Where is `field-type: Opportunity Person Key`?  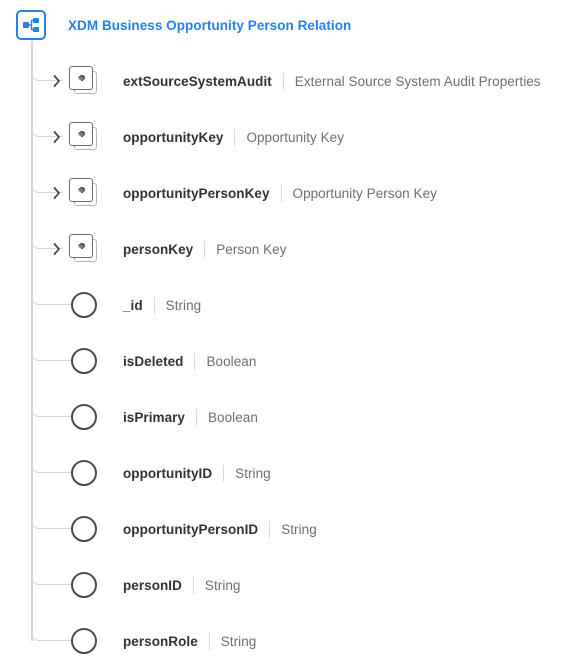 field-type: Opportunity Person Key is located at coordinates (364, 193).